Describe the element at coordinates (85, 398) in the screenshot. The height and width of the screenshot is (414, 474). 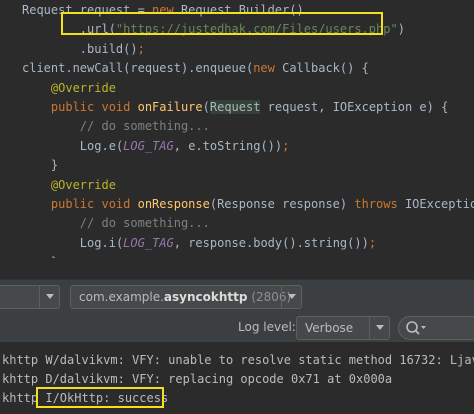
I see `log-line: khttp I/OkHttp: success` at that location.